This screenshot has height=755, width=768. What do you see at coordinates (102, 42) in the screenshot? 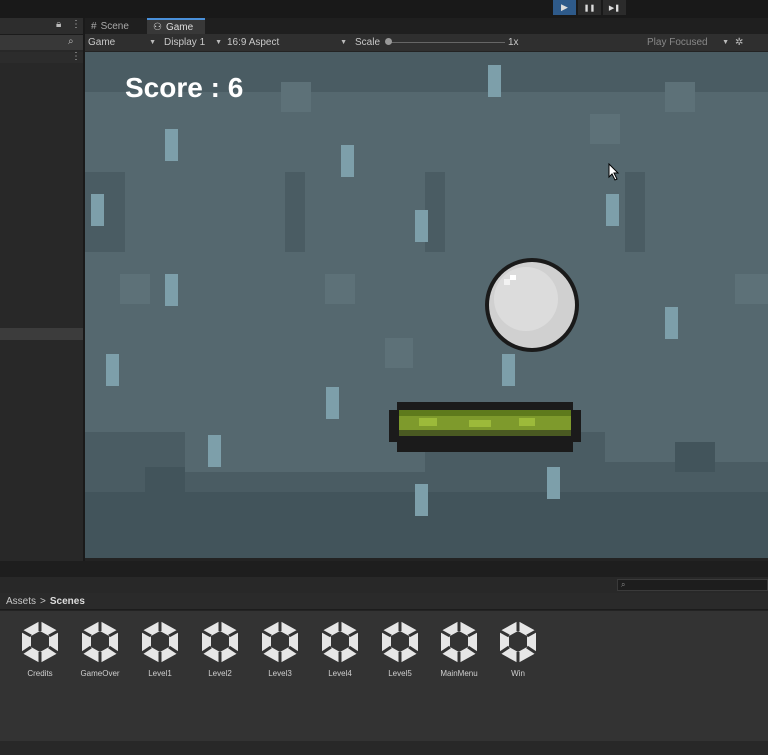
I see `game-mode-label: Game` at bounding box center [102, 42].